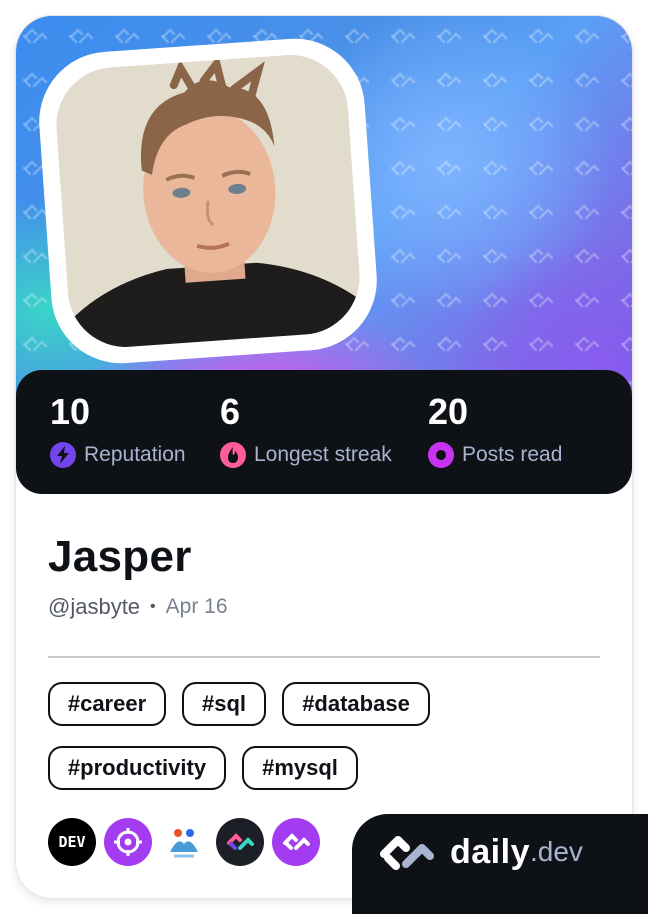 The width and height of the screenshot is (648, 914). Describe the element at coordinates (135, 454) in the screenshot. I see `reputation-label: Reputation` at that location.